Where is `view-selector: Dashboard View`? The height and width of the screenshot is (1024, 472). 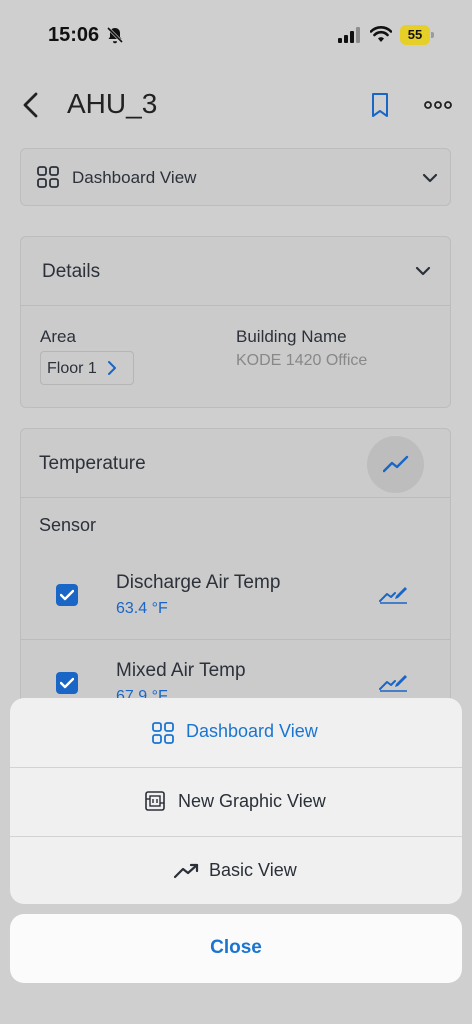 view-selector: Dashboard View is located at coordinates (235, 177).